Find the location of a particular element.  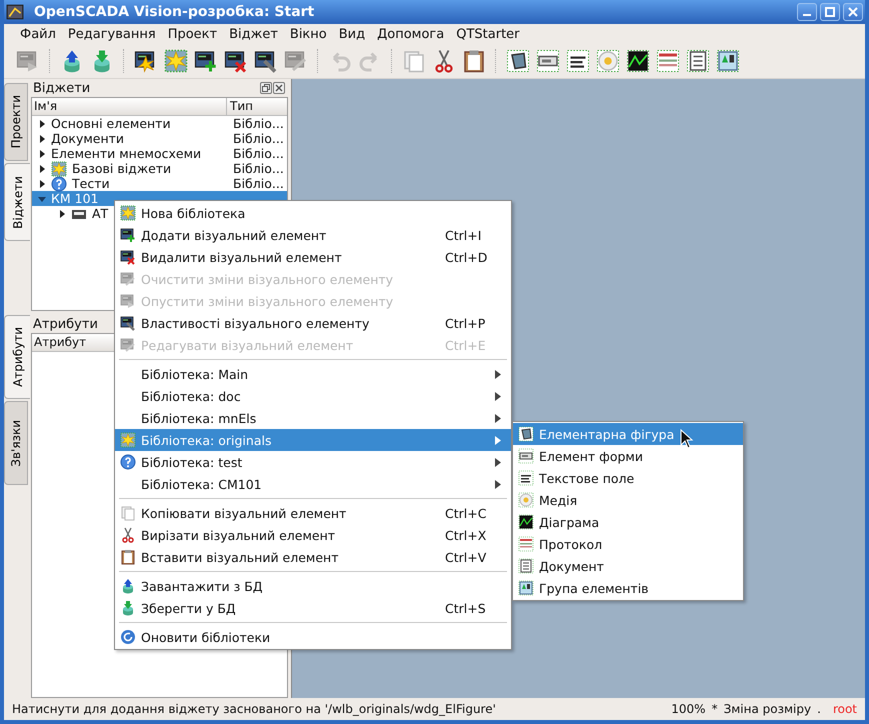

panel-title: Віджети is located at coordinates (61, 88).